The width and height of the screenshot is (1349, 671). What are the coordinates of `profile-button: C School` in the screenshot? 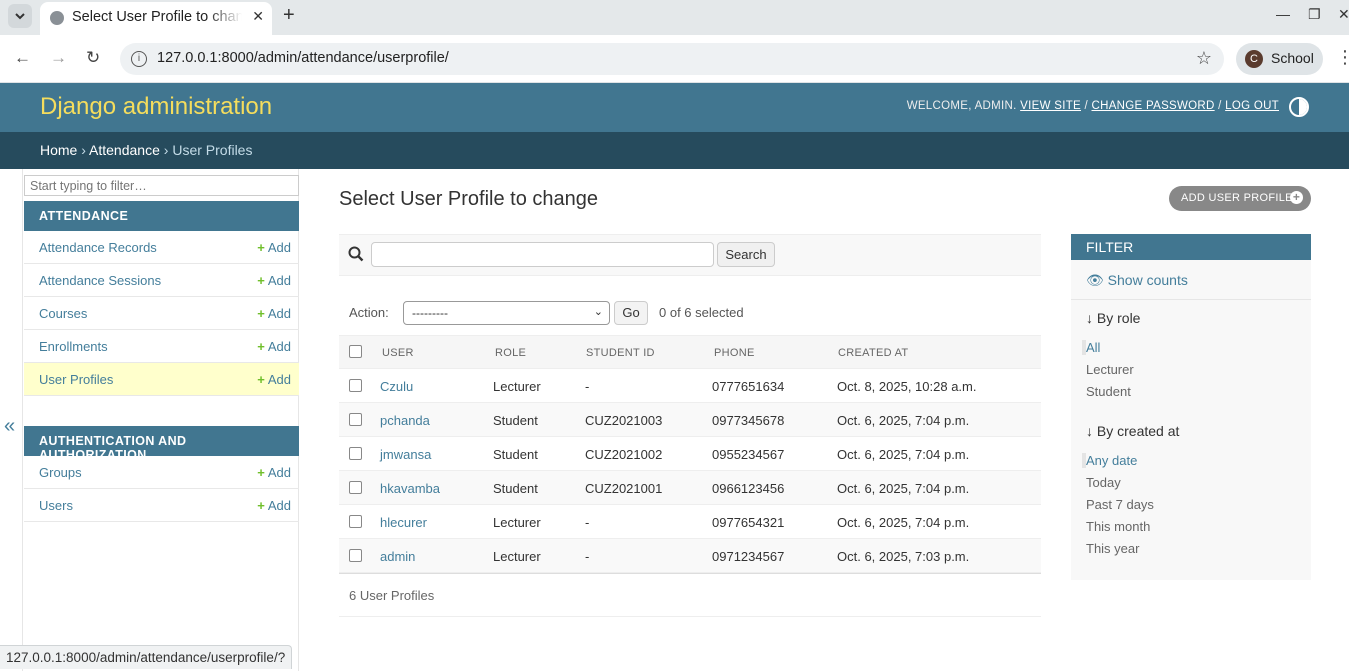 It's located at (1279, 59).